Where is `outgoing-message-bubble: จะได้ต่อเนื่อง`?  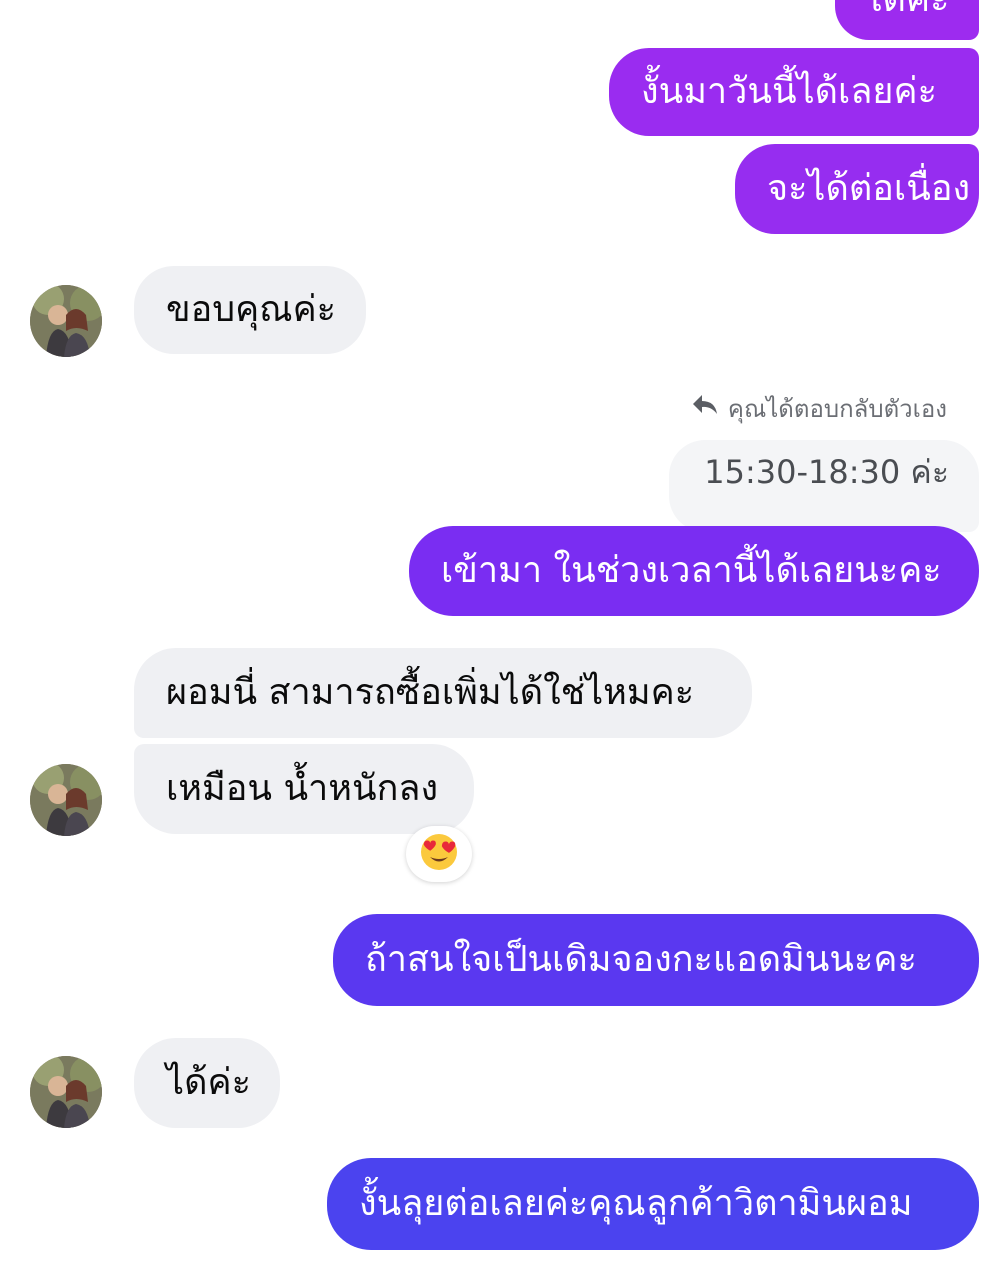
outgoing-message-bubble: จะได้ต่อเนื่อง is located at coordinates (857, 189).